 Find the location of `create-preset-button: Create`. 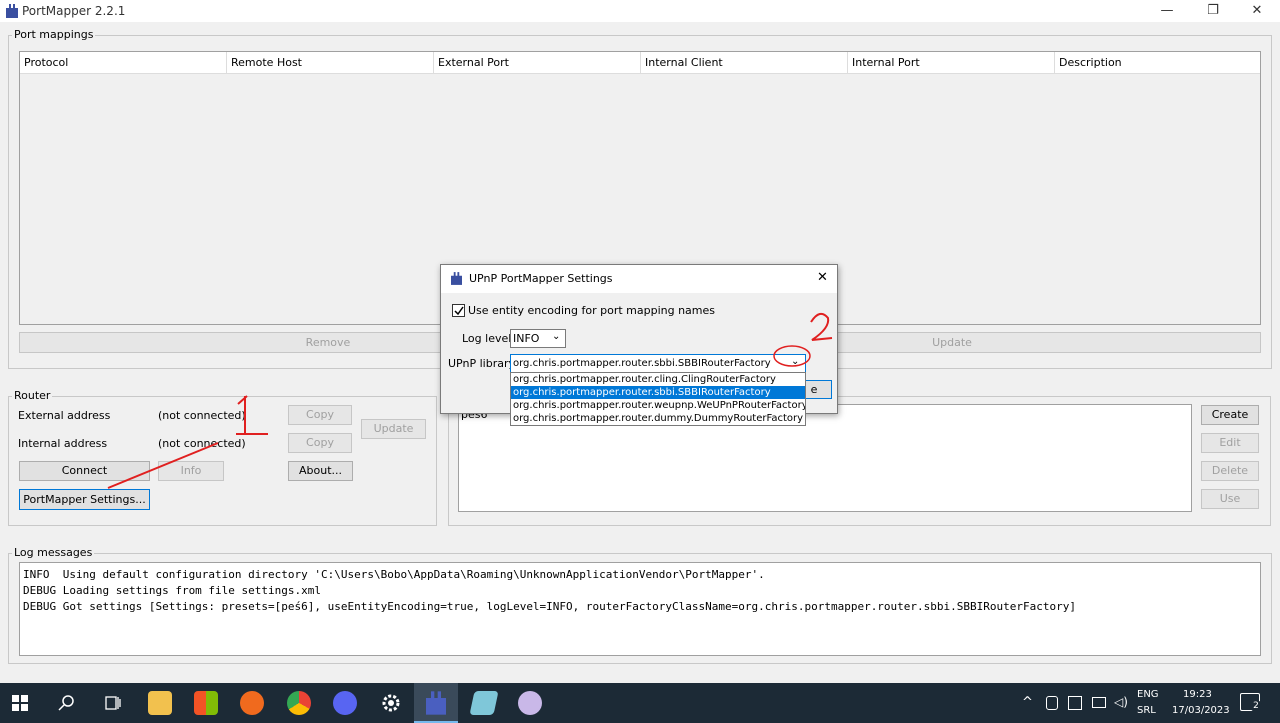

create-preset-button: Create is located at coordinates (1230, 415).